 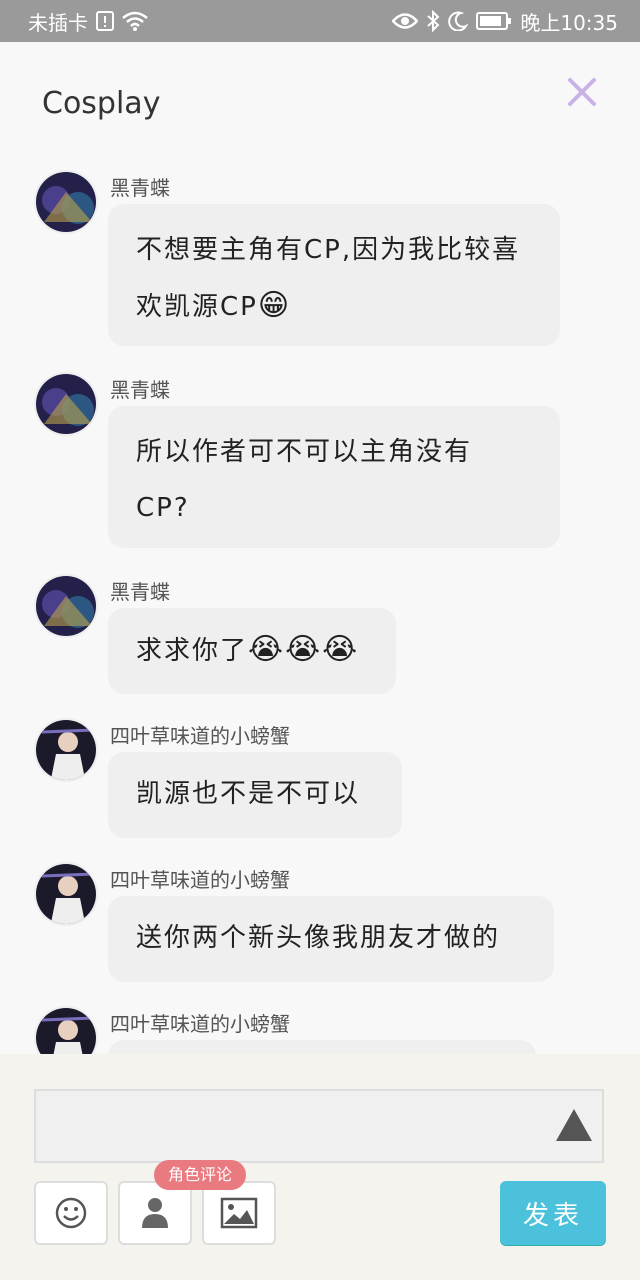 I want to click on image-icon, so click(x=239, y=1213).